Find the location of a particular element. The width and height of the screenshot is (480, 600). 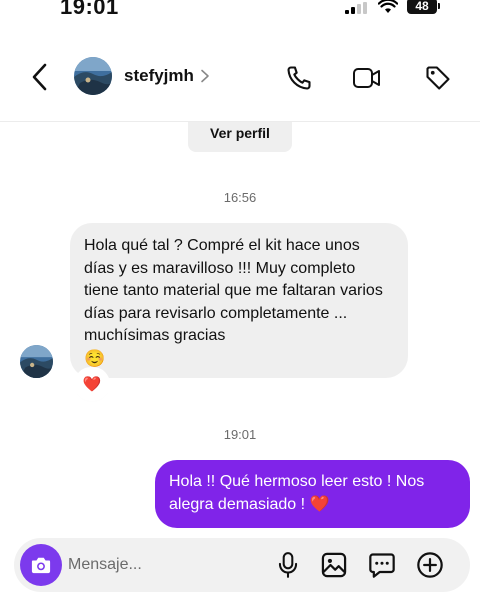

camera-button is located at coordinates (41, 565).